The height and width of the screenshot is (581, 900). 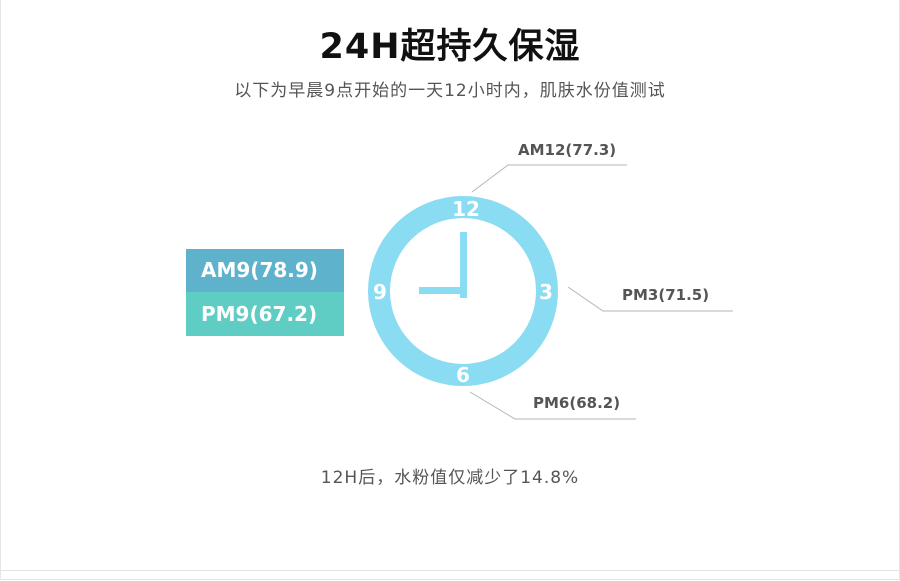 What do you see at coordinates (463, 375) in the screenshot?
I see `clock-number-6: 6` at bounding box center [463, 375].